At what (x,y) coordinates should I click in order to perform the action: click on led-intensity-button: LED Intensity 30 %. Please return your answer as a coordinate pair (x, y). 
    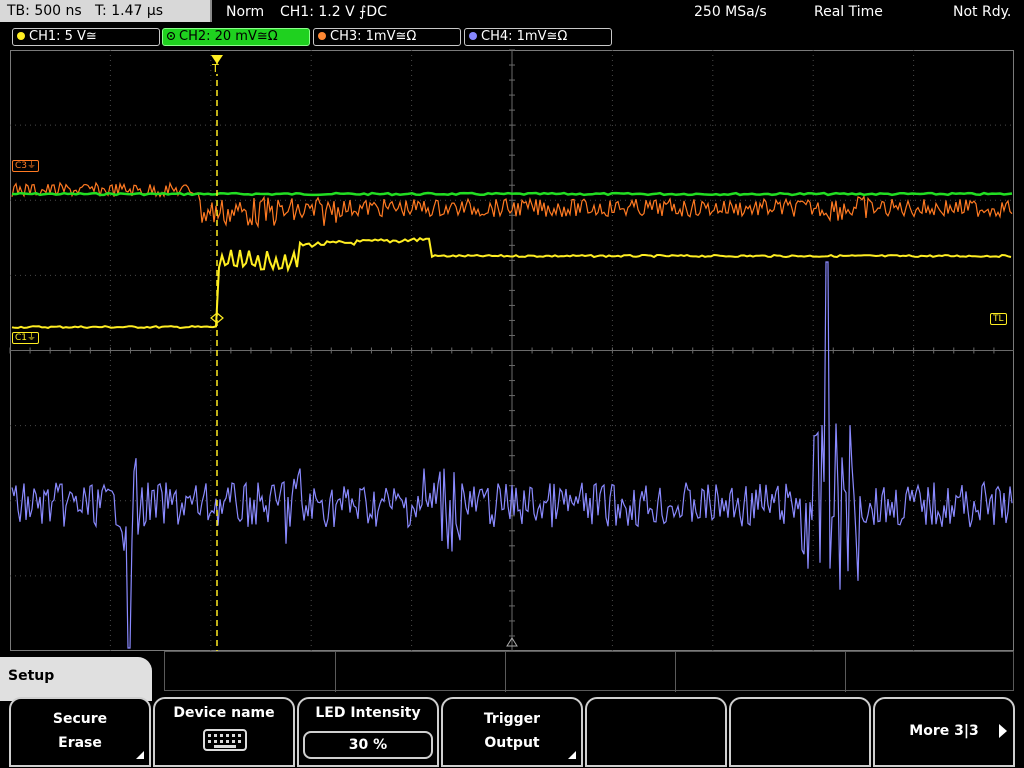
    Looking at the image, I should click on (368, 732).